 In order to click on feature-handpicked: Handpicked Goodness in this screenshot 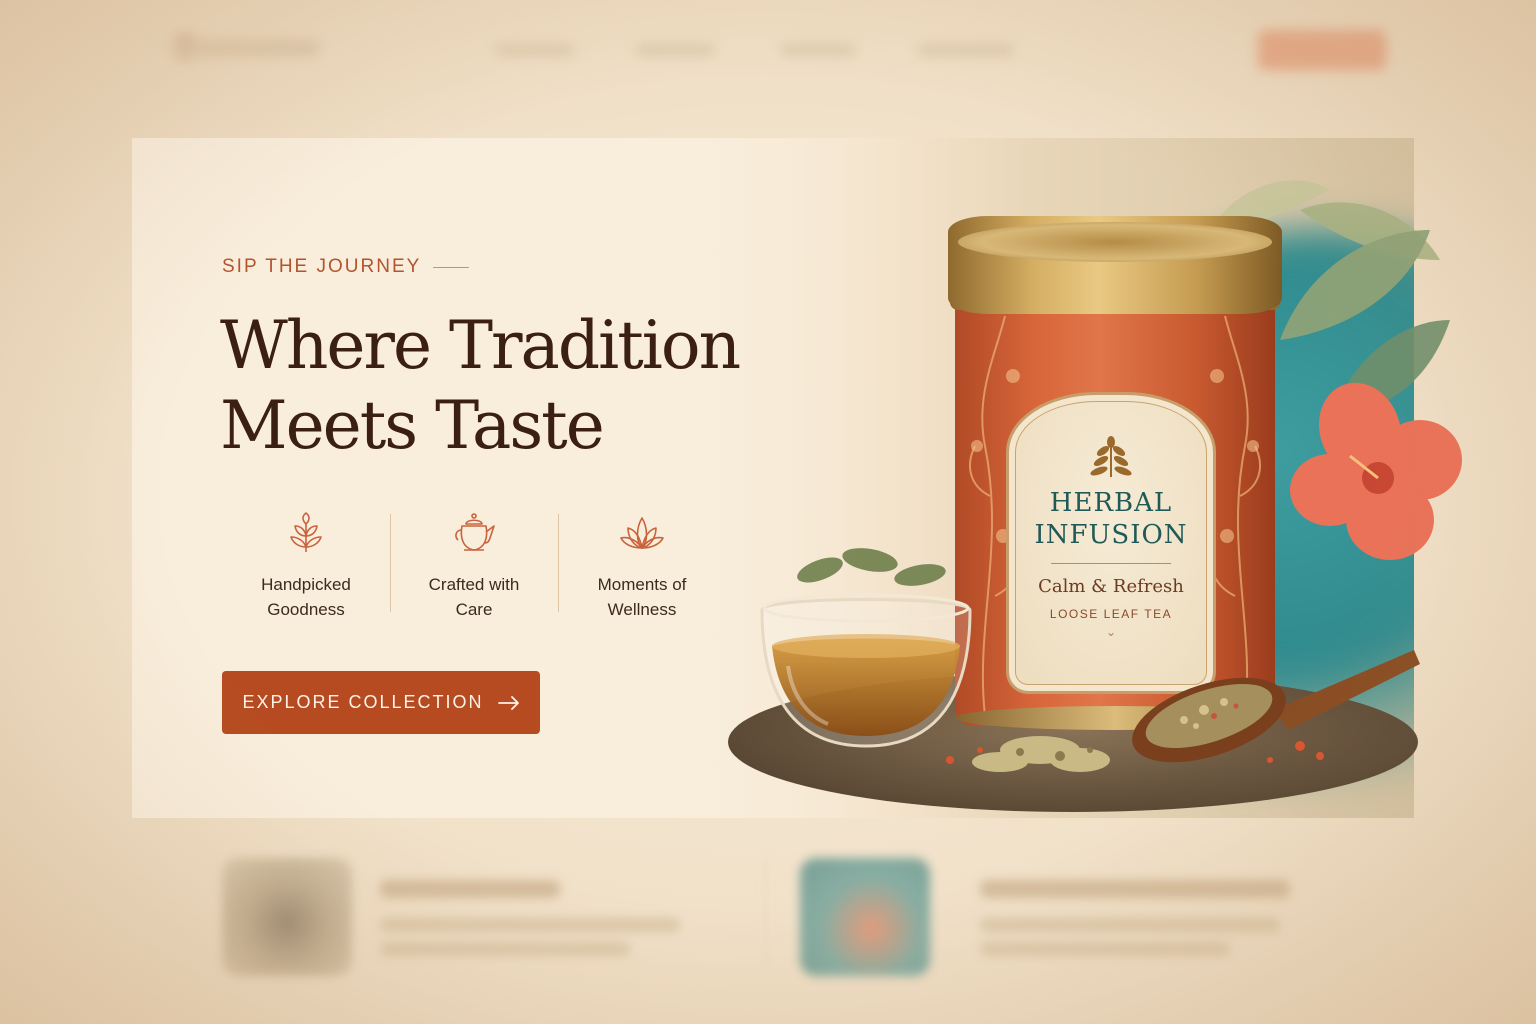, I will do `click(306, 565)`.